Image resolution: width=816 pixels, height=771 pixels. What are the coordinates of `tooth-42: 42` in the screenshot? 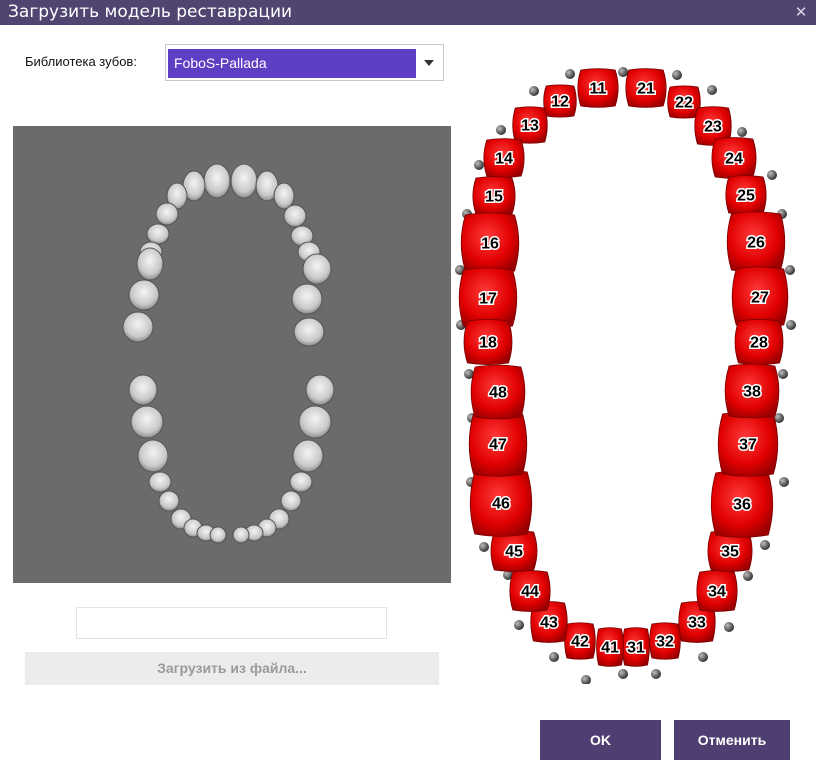 It's located at (580, 641).